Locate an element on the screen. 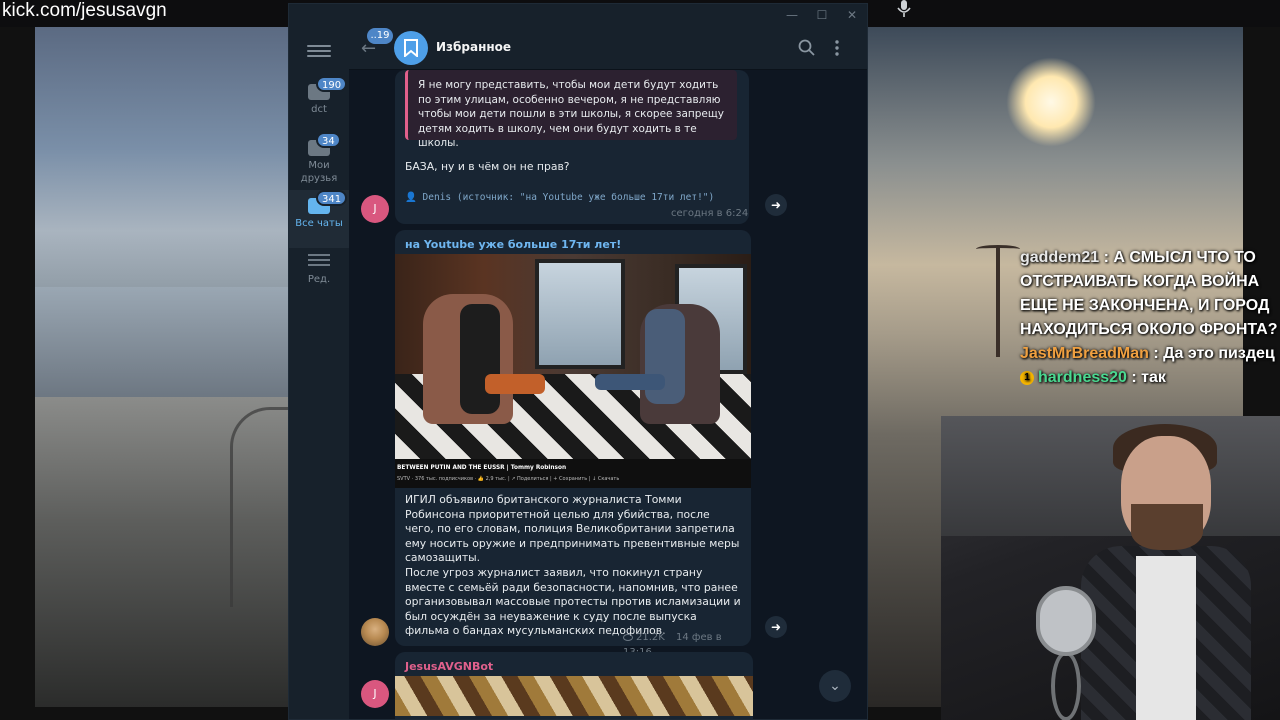  studio-microphone is located at coordinates (1066, 621).